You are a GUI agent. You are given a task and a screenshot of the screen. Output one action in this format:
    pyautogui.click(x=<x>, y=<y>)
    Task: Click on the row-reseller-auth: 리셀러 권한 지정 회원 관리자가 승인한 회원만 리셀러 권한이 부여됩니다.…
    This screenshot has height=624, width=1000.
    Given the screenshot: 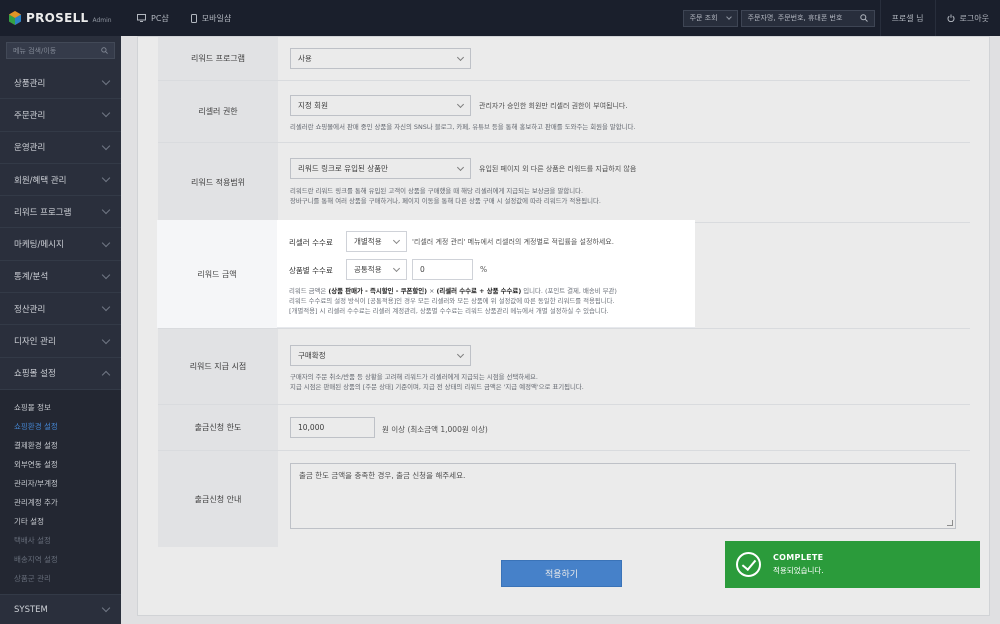 What is the action you would take?
    pyautogui.click(x=564, y=112)
    